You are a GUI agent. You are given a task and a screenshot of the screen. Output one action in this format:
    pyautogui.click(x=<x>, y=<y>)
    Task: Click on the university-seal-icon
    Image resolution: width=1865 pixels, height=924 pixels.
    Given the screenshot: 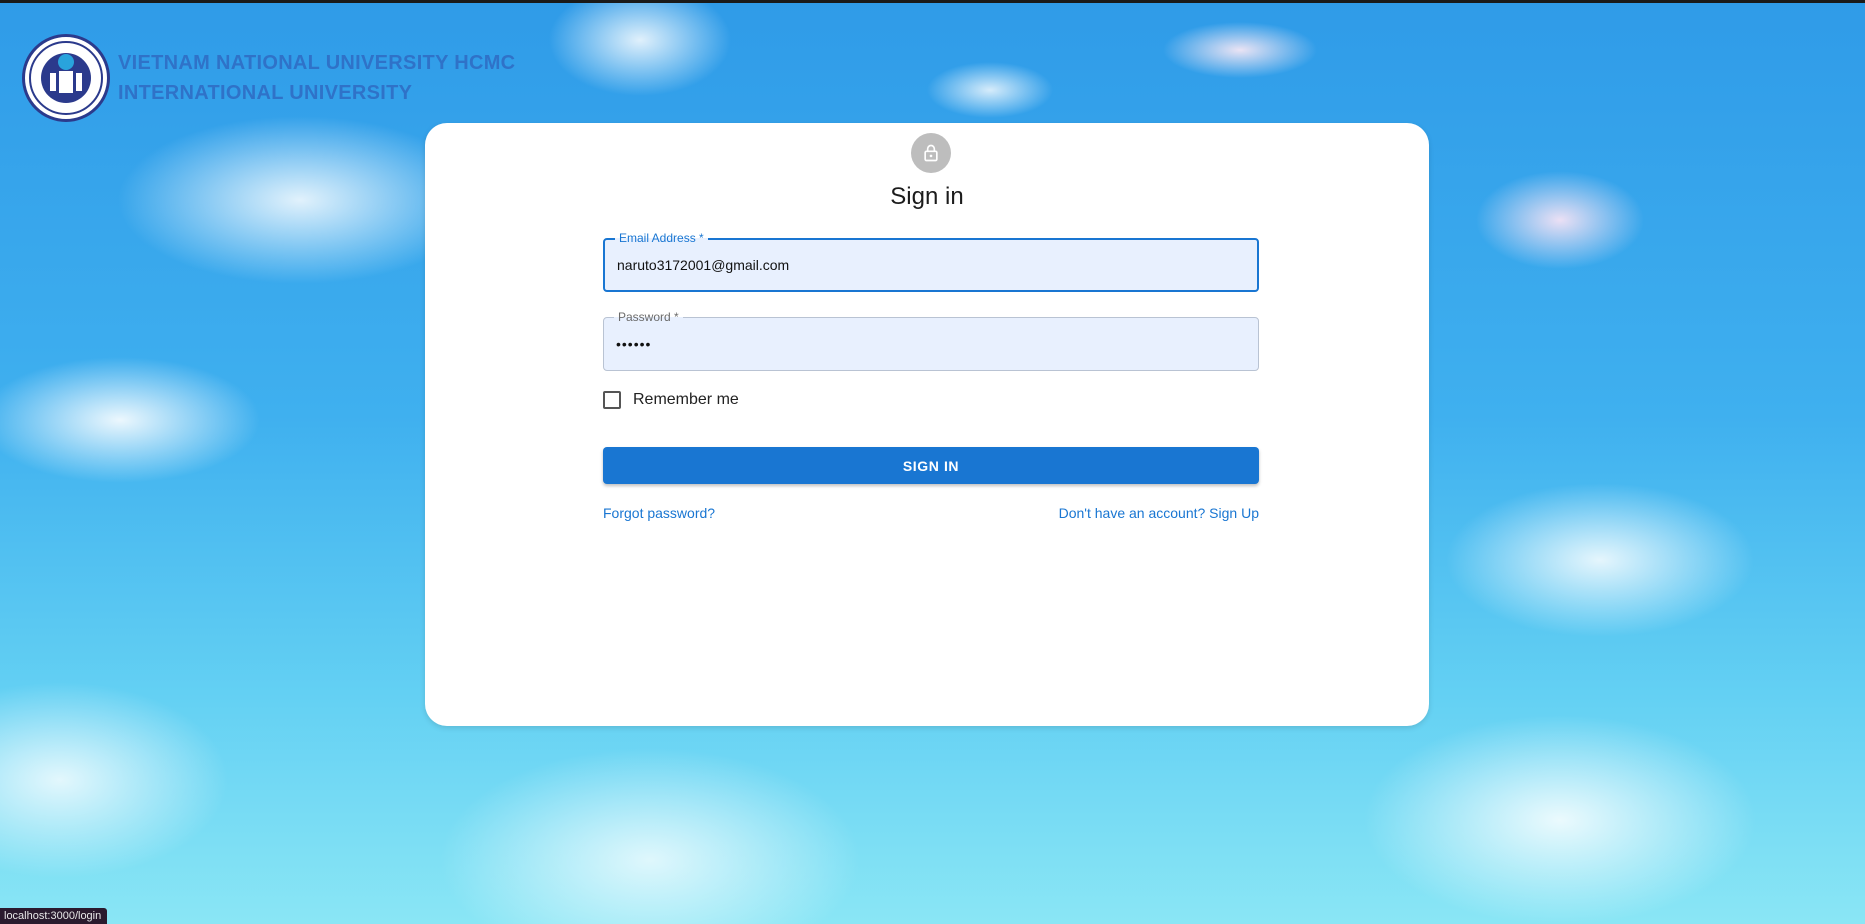 What is the action you would take?
    pyautogui.click(x=66, y=78)
    